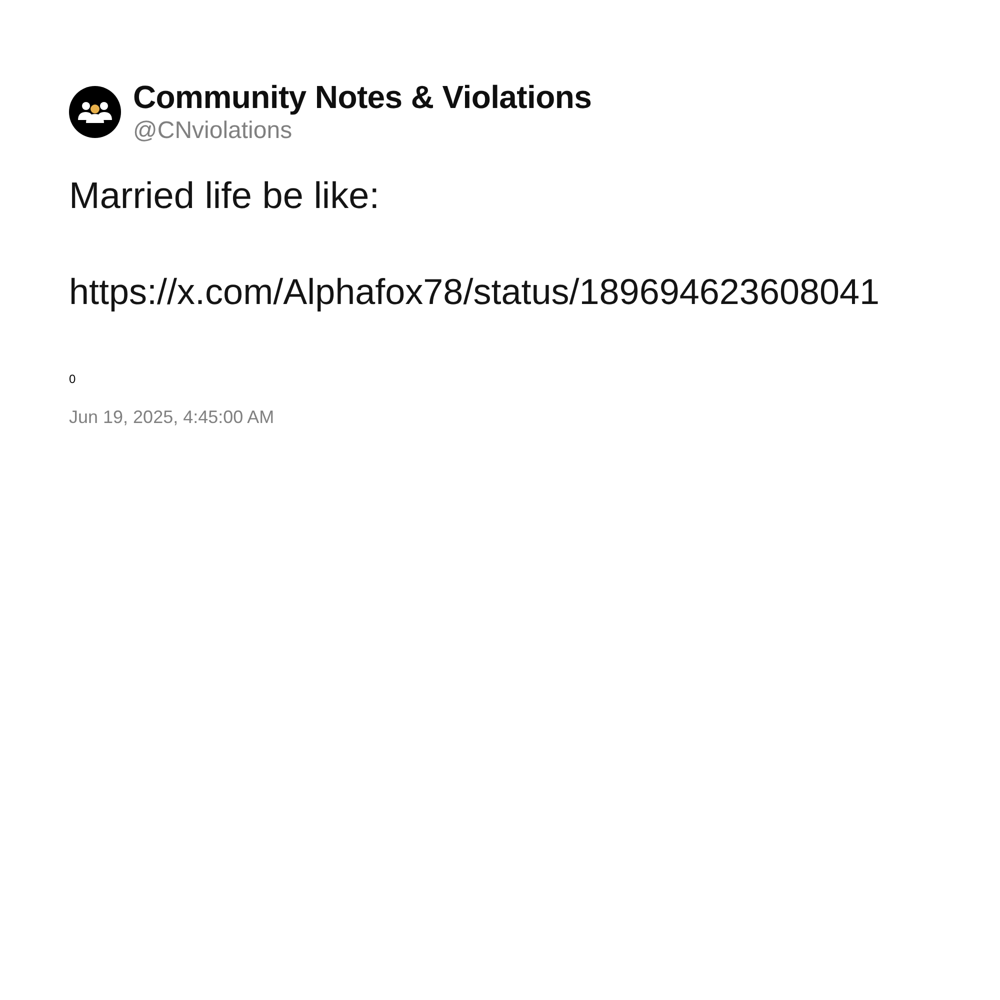 This screenshot has width=1000, height=1000. What do you see at coordinates (362, 131) in the screenshot?
I see `author-handle: @CNviolations` at bounding box center [362, 131].